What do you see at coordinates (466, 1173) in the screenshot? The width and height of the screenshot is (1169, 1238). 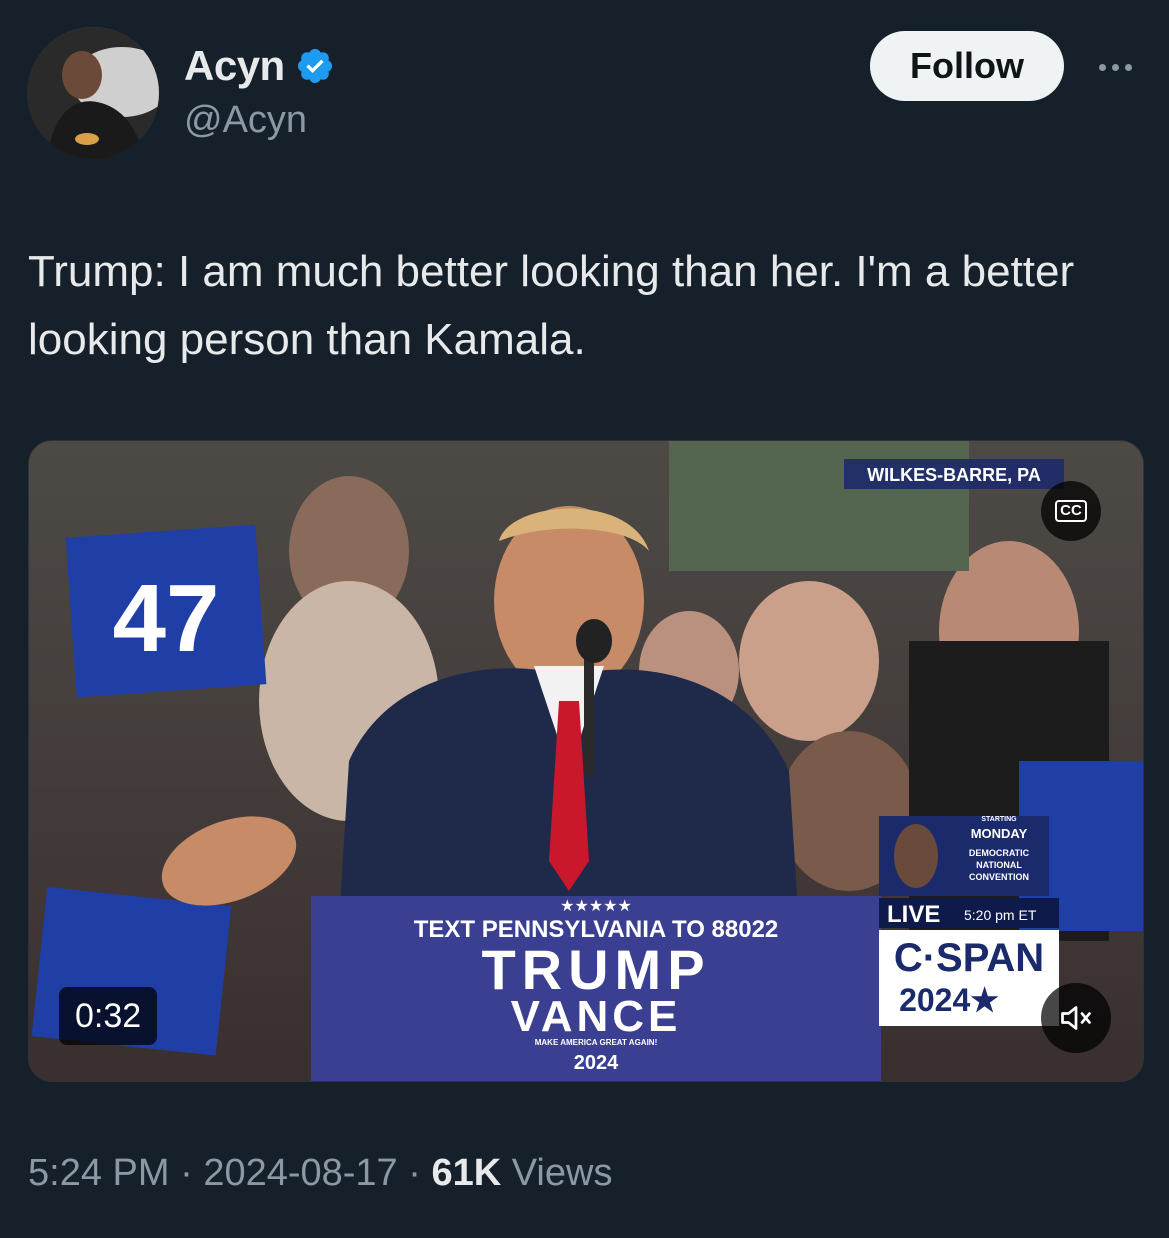 I see `views-count: 61K` at bounding box center [466, 1173].